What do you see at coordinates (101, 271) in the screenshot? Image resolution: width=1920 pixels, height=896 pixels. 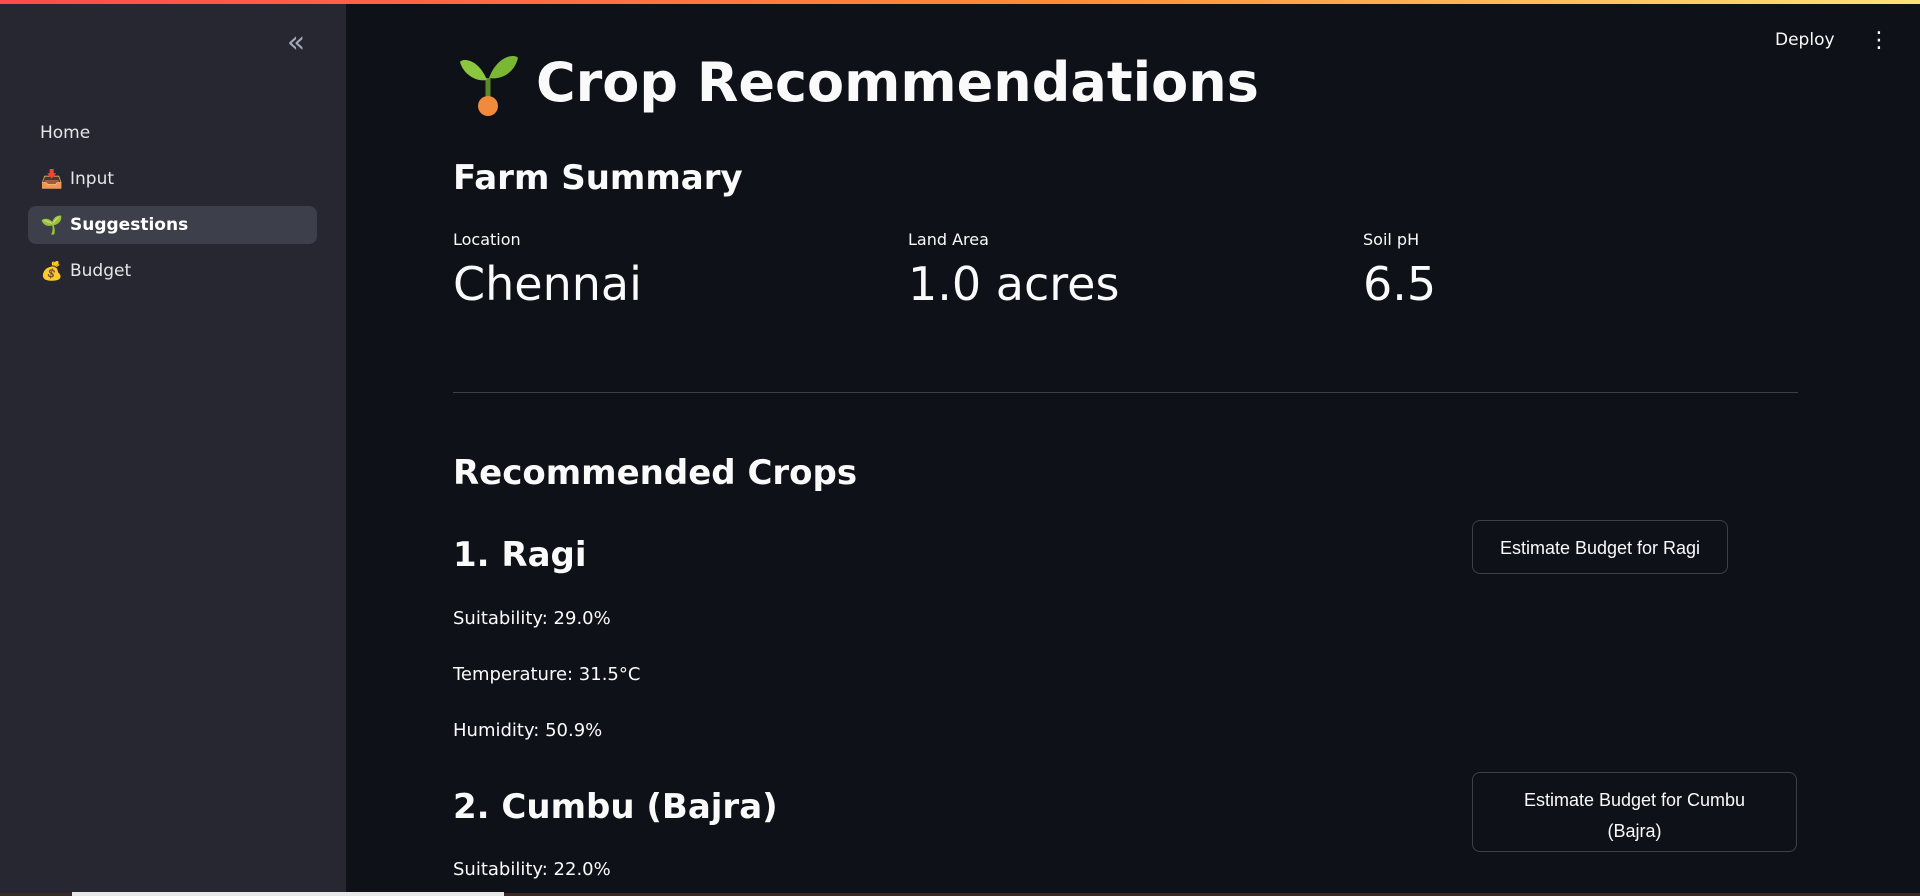 I see `sidebar-item-label: Budget` at bounding box center [101, 271].